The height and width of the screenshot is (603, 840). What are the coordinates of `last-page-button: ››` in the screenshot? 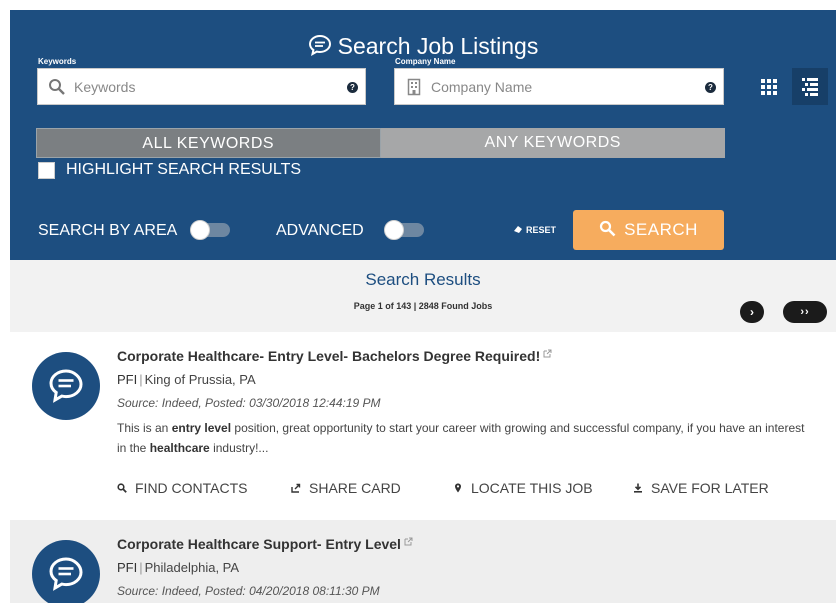 It's located at (805, 312).